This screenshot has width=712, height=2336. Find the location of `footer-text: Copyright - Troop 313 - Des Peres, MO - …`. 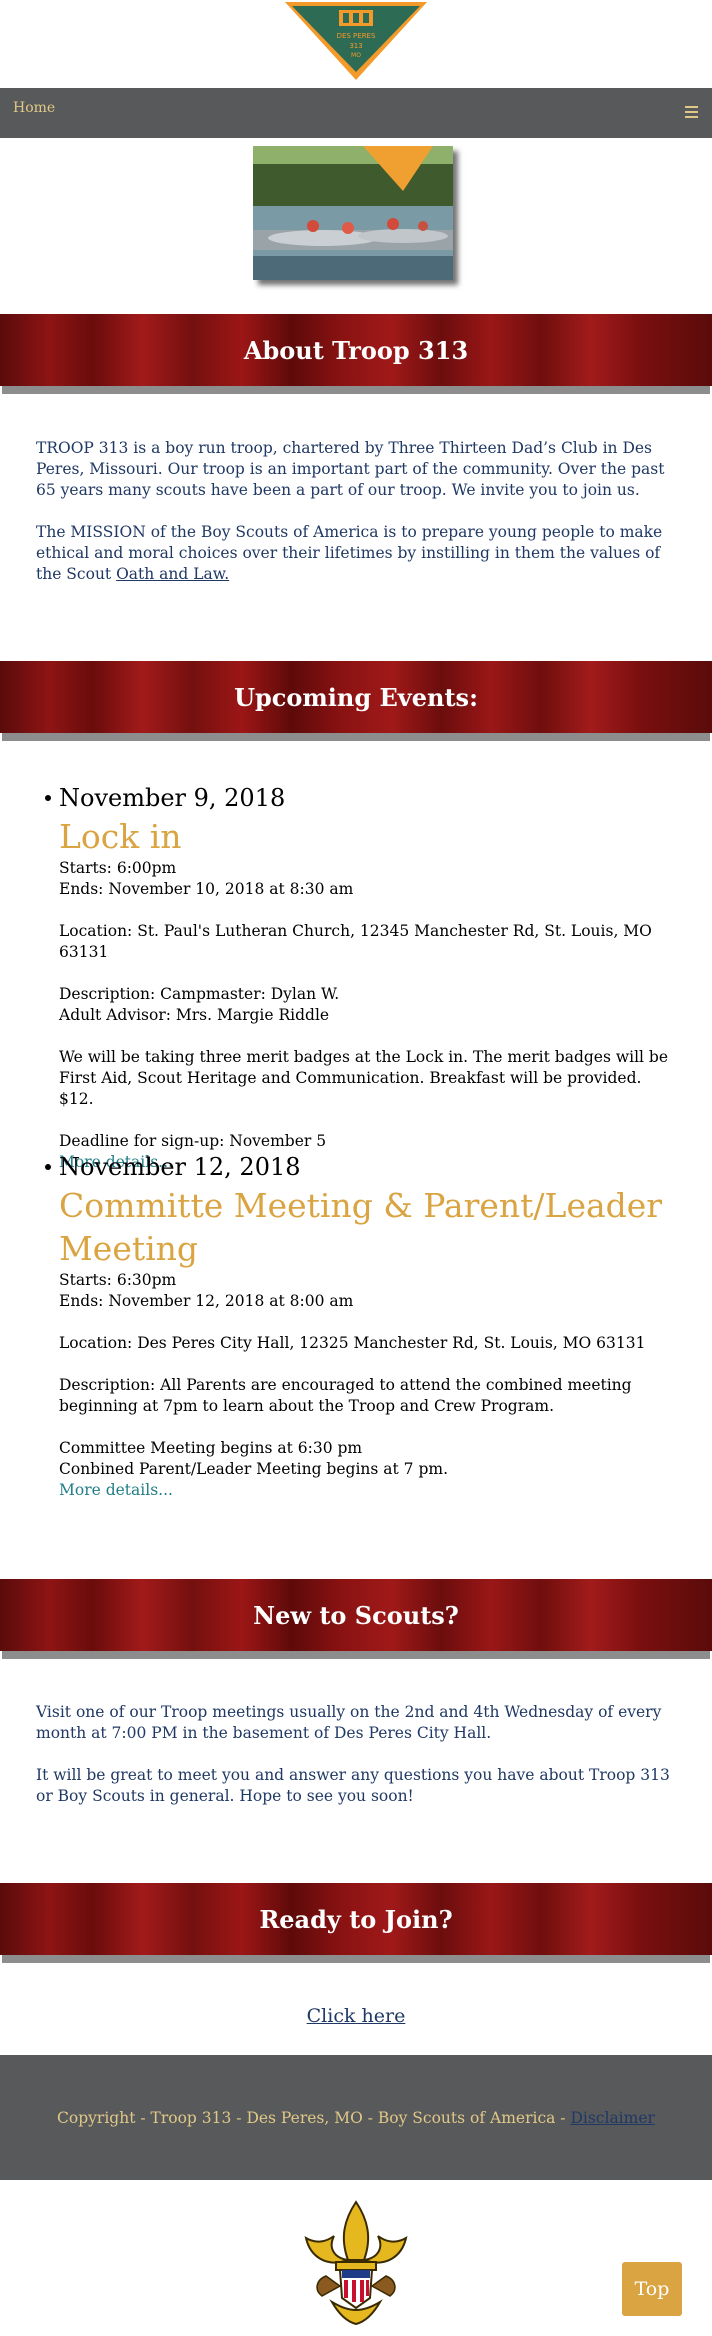

footer-text: Copyright - Troop 313 - Des Peres, MO - … is located at coordinates (356, 2118).